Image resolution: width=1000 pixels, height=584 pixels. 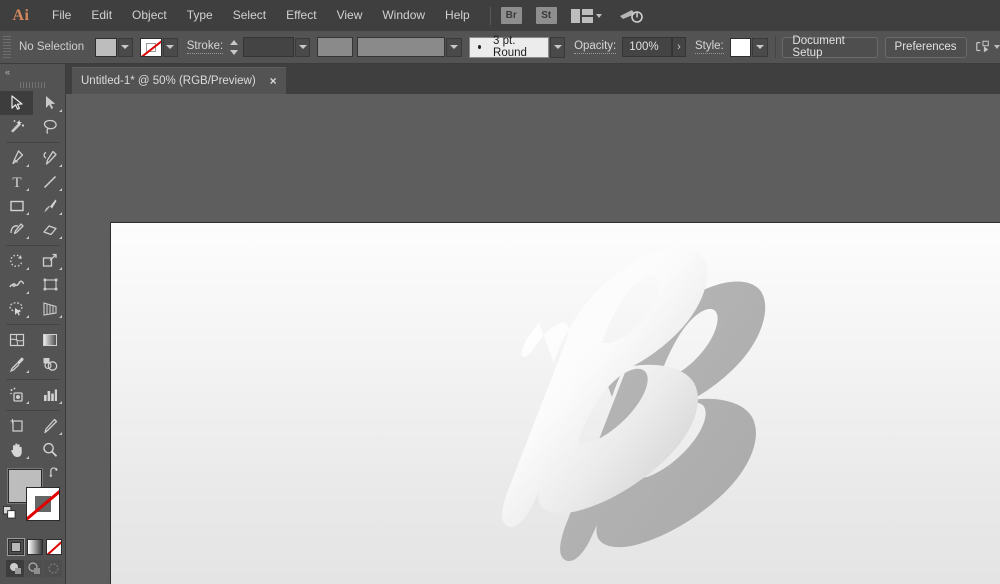 I want to click on menu-effect: Effect, so click(x=301, y=15).